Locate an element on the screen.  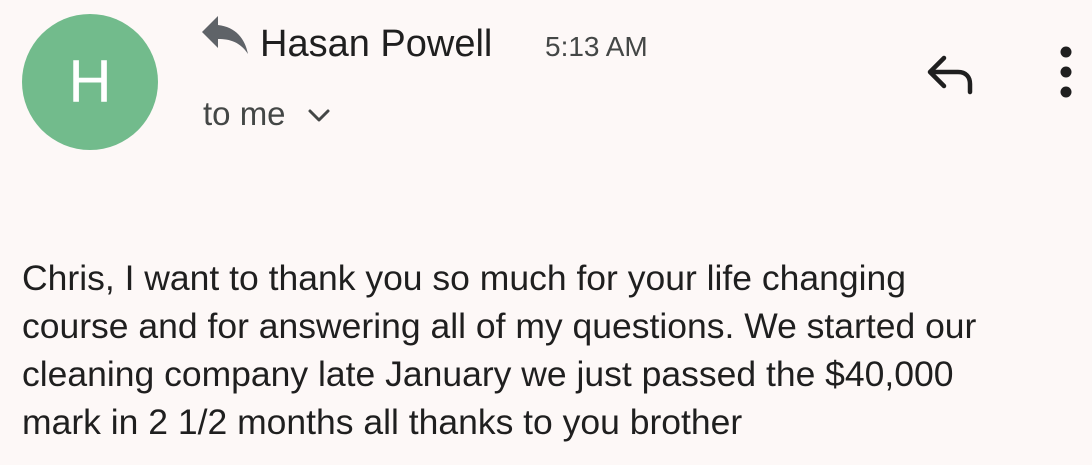
more-options-button is located at coordinates (1066, 72).